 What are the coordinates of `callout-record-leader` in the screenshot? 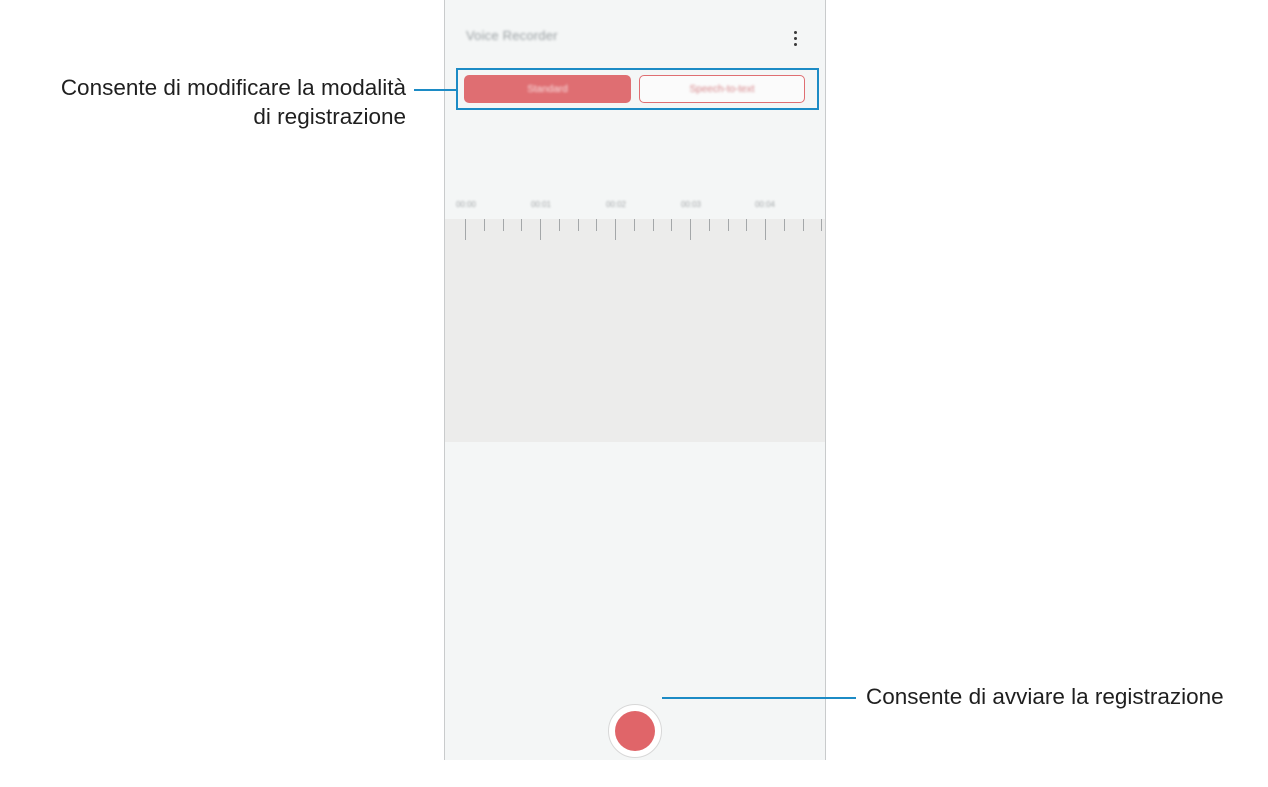 It's located at (759, 698).